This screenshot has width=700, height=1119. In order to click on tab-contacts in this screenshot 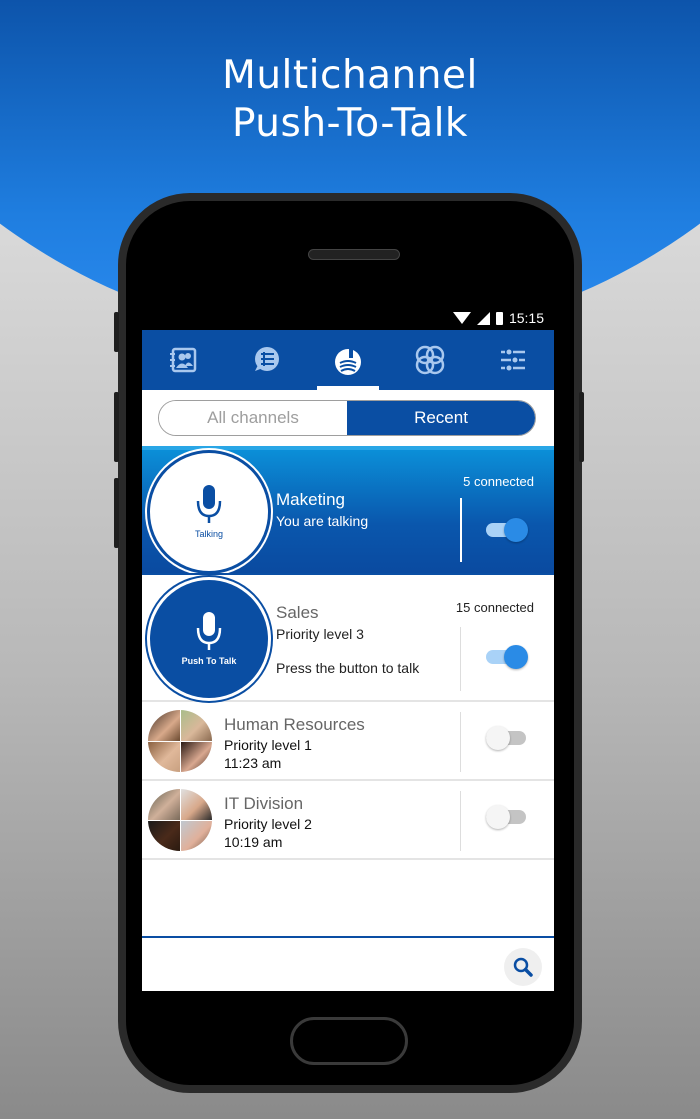, I will do `click(183, 360)`.